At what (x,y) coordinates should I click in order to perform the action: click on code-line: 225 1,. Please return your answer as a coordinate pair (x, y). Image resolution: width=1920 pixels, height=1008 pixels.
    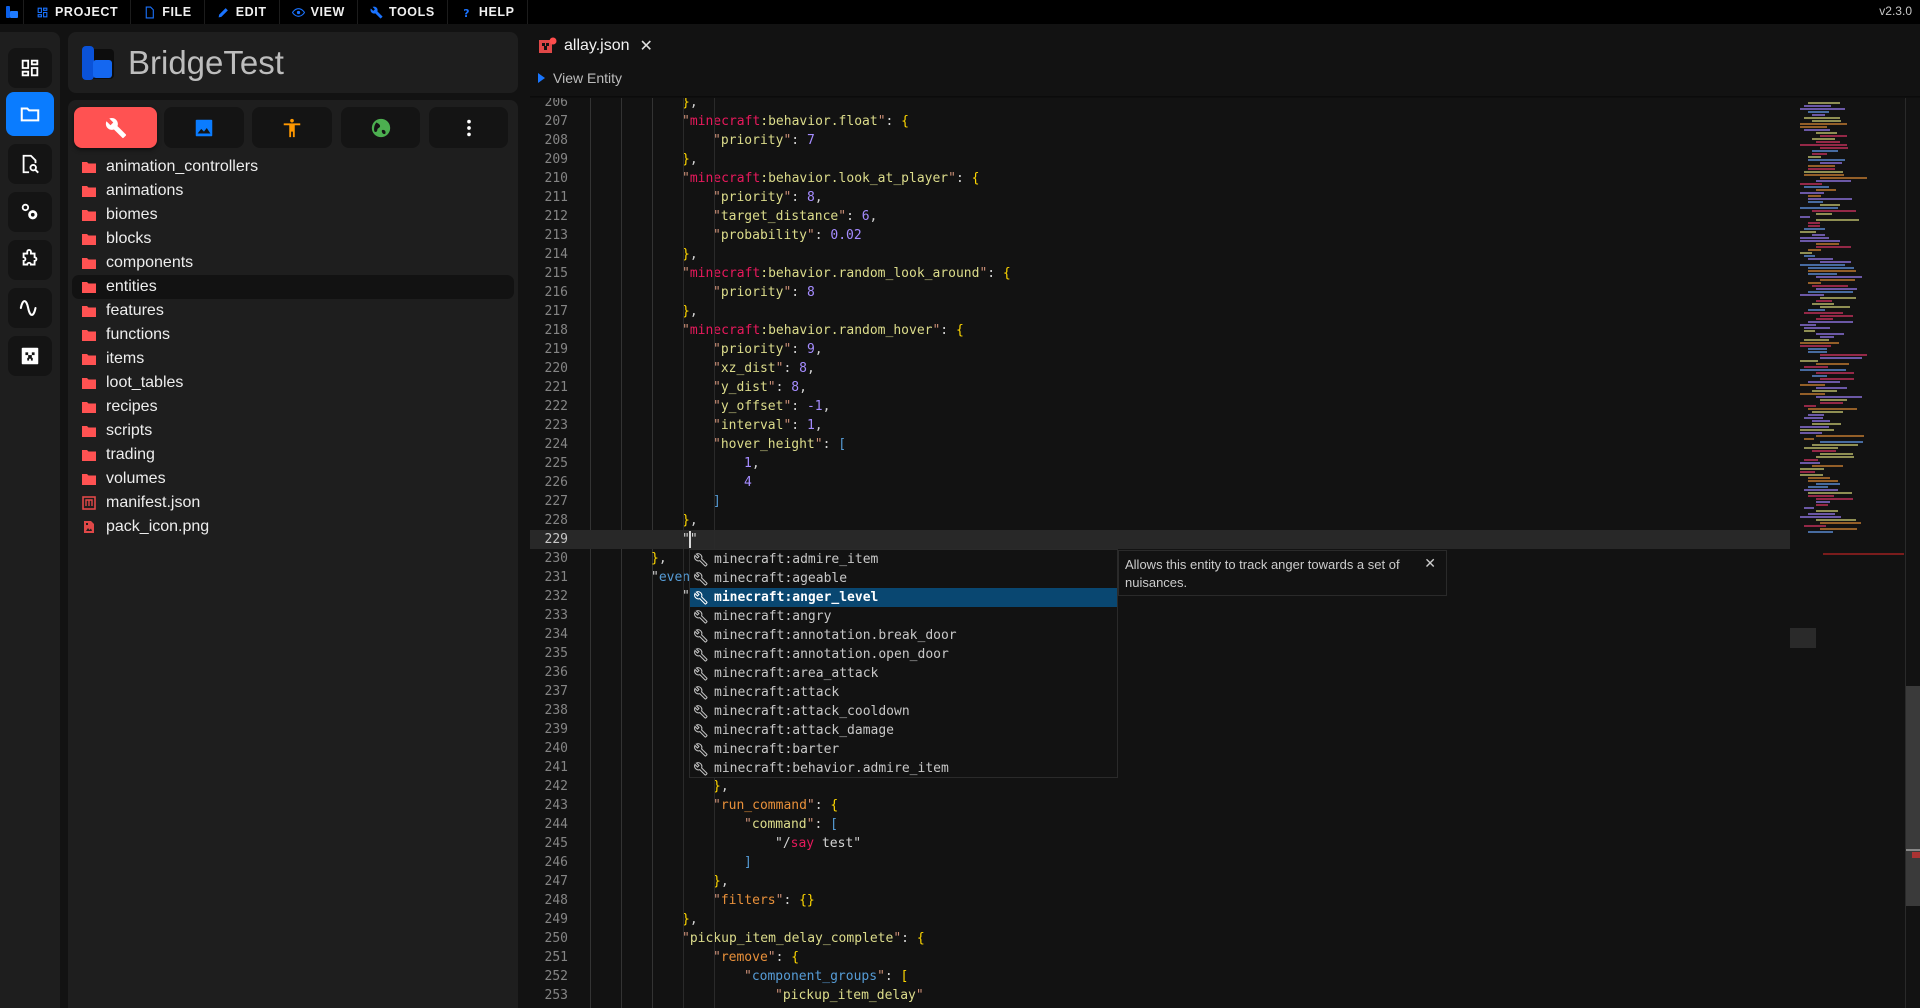
    Looking at the image, I should click on (1160, 463).